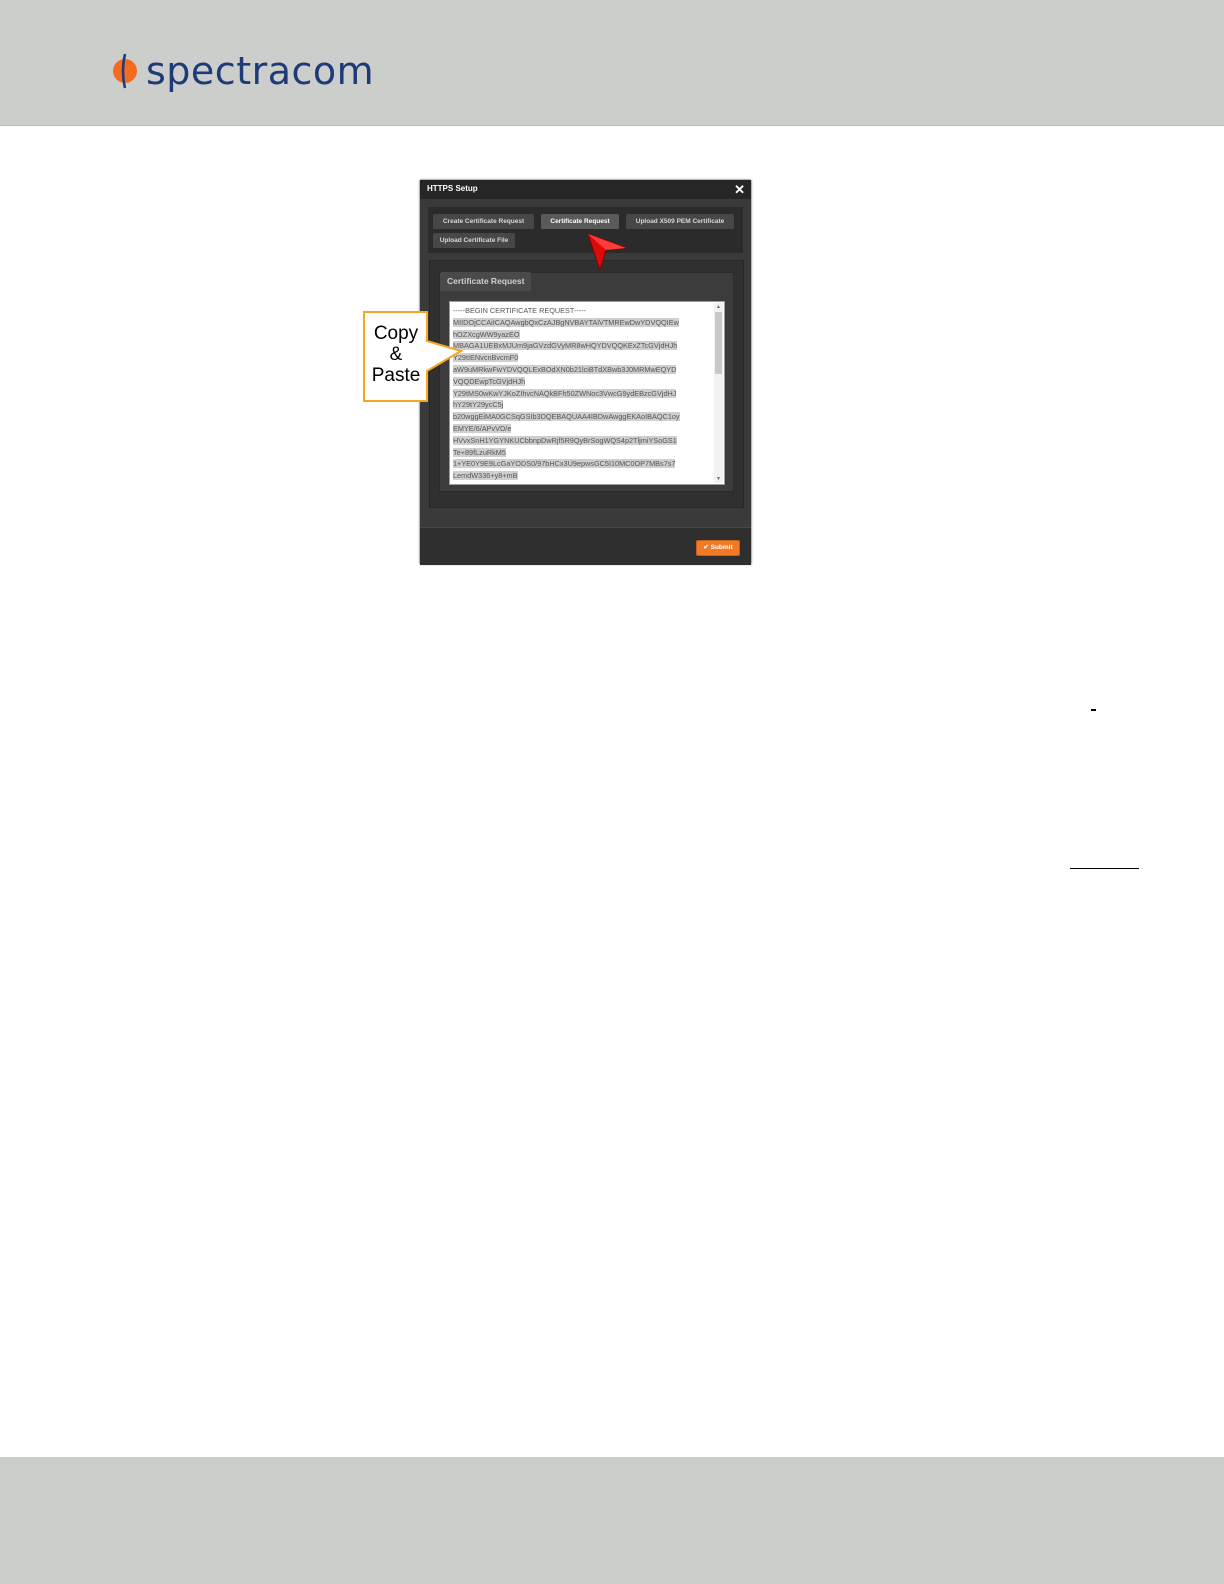 The height and width of the screenshot is (1584, 1224). Describe the element at coordinates (396, 333) in the screenshot. I see `callout-line: Copy` at that location.